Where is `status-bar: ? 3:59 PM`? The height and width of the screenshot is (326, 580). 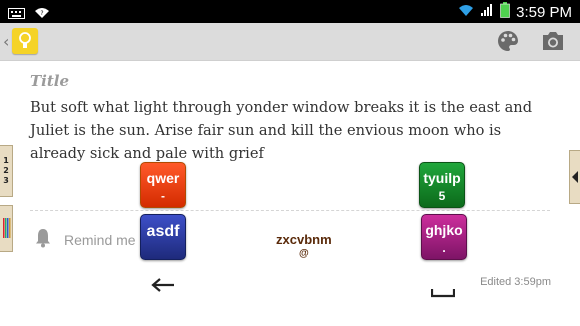
status-bar: ? 3:59 PM is located at coordinates (290, 11).